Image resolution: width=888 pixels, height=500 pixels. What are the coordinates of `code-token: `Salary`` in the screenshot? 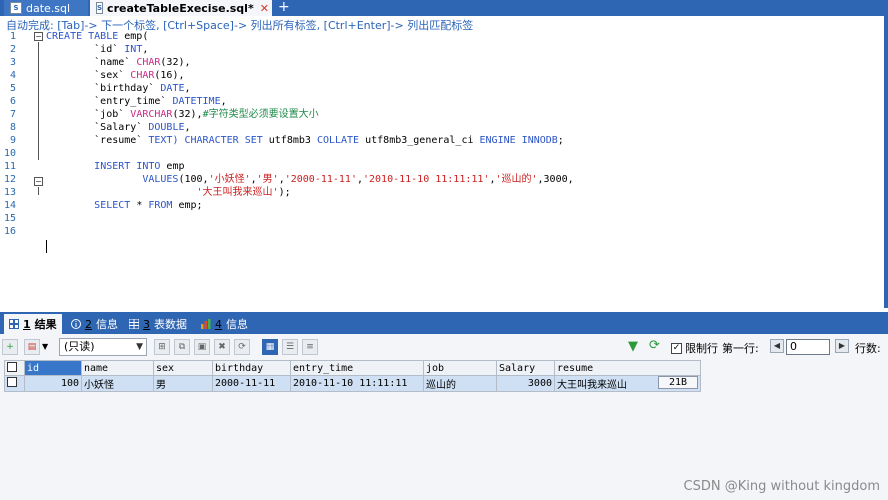 It's located at (97, 127).